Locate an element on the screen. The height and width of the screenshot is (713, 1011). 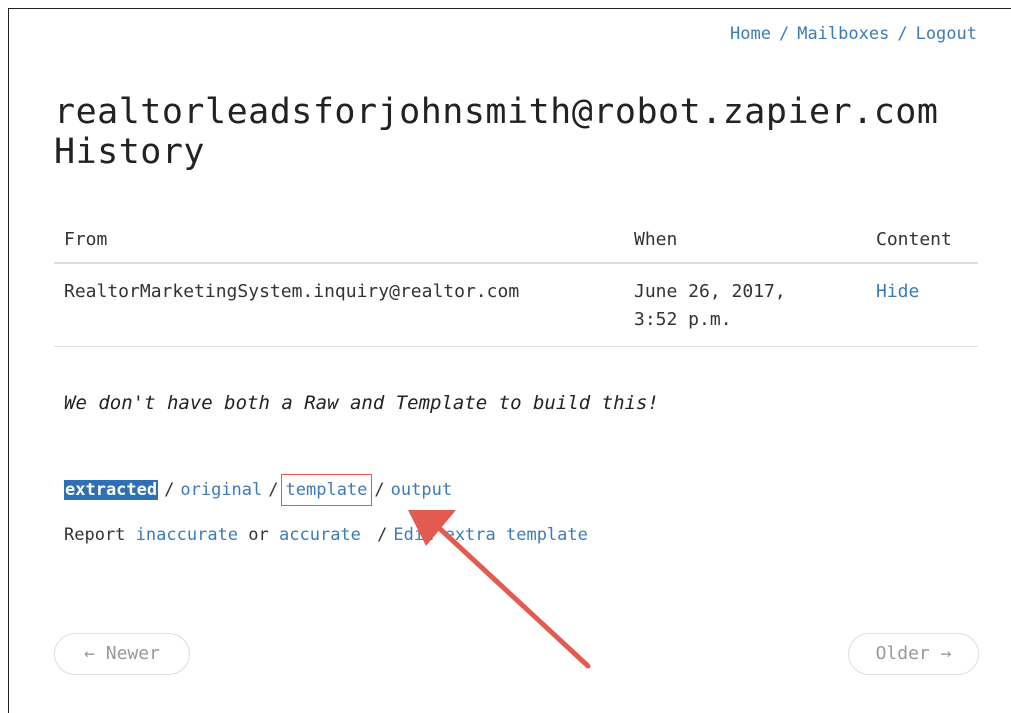
report-prefix: Report is located at coordinates (95, 535).